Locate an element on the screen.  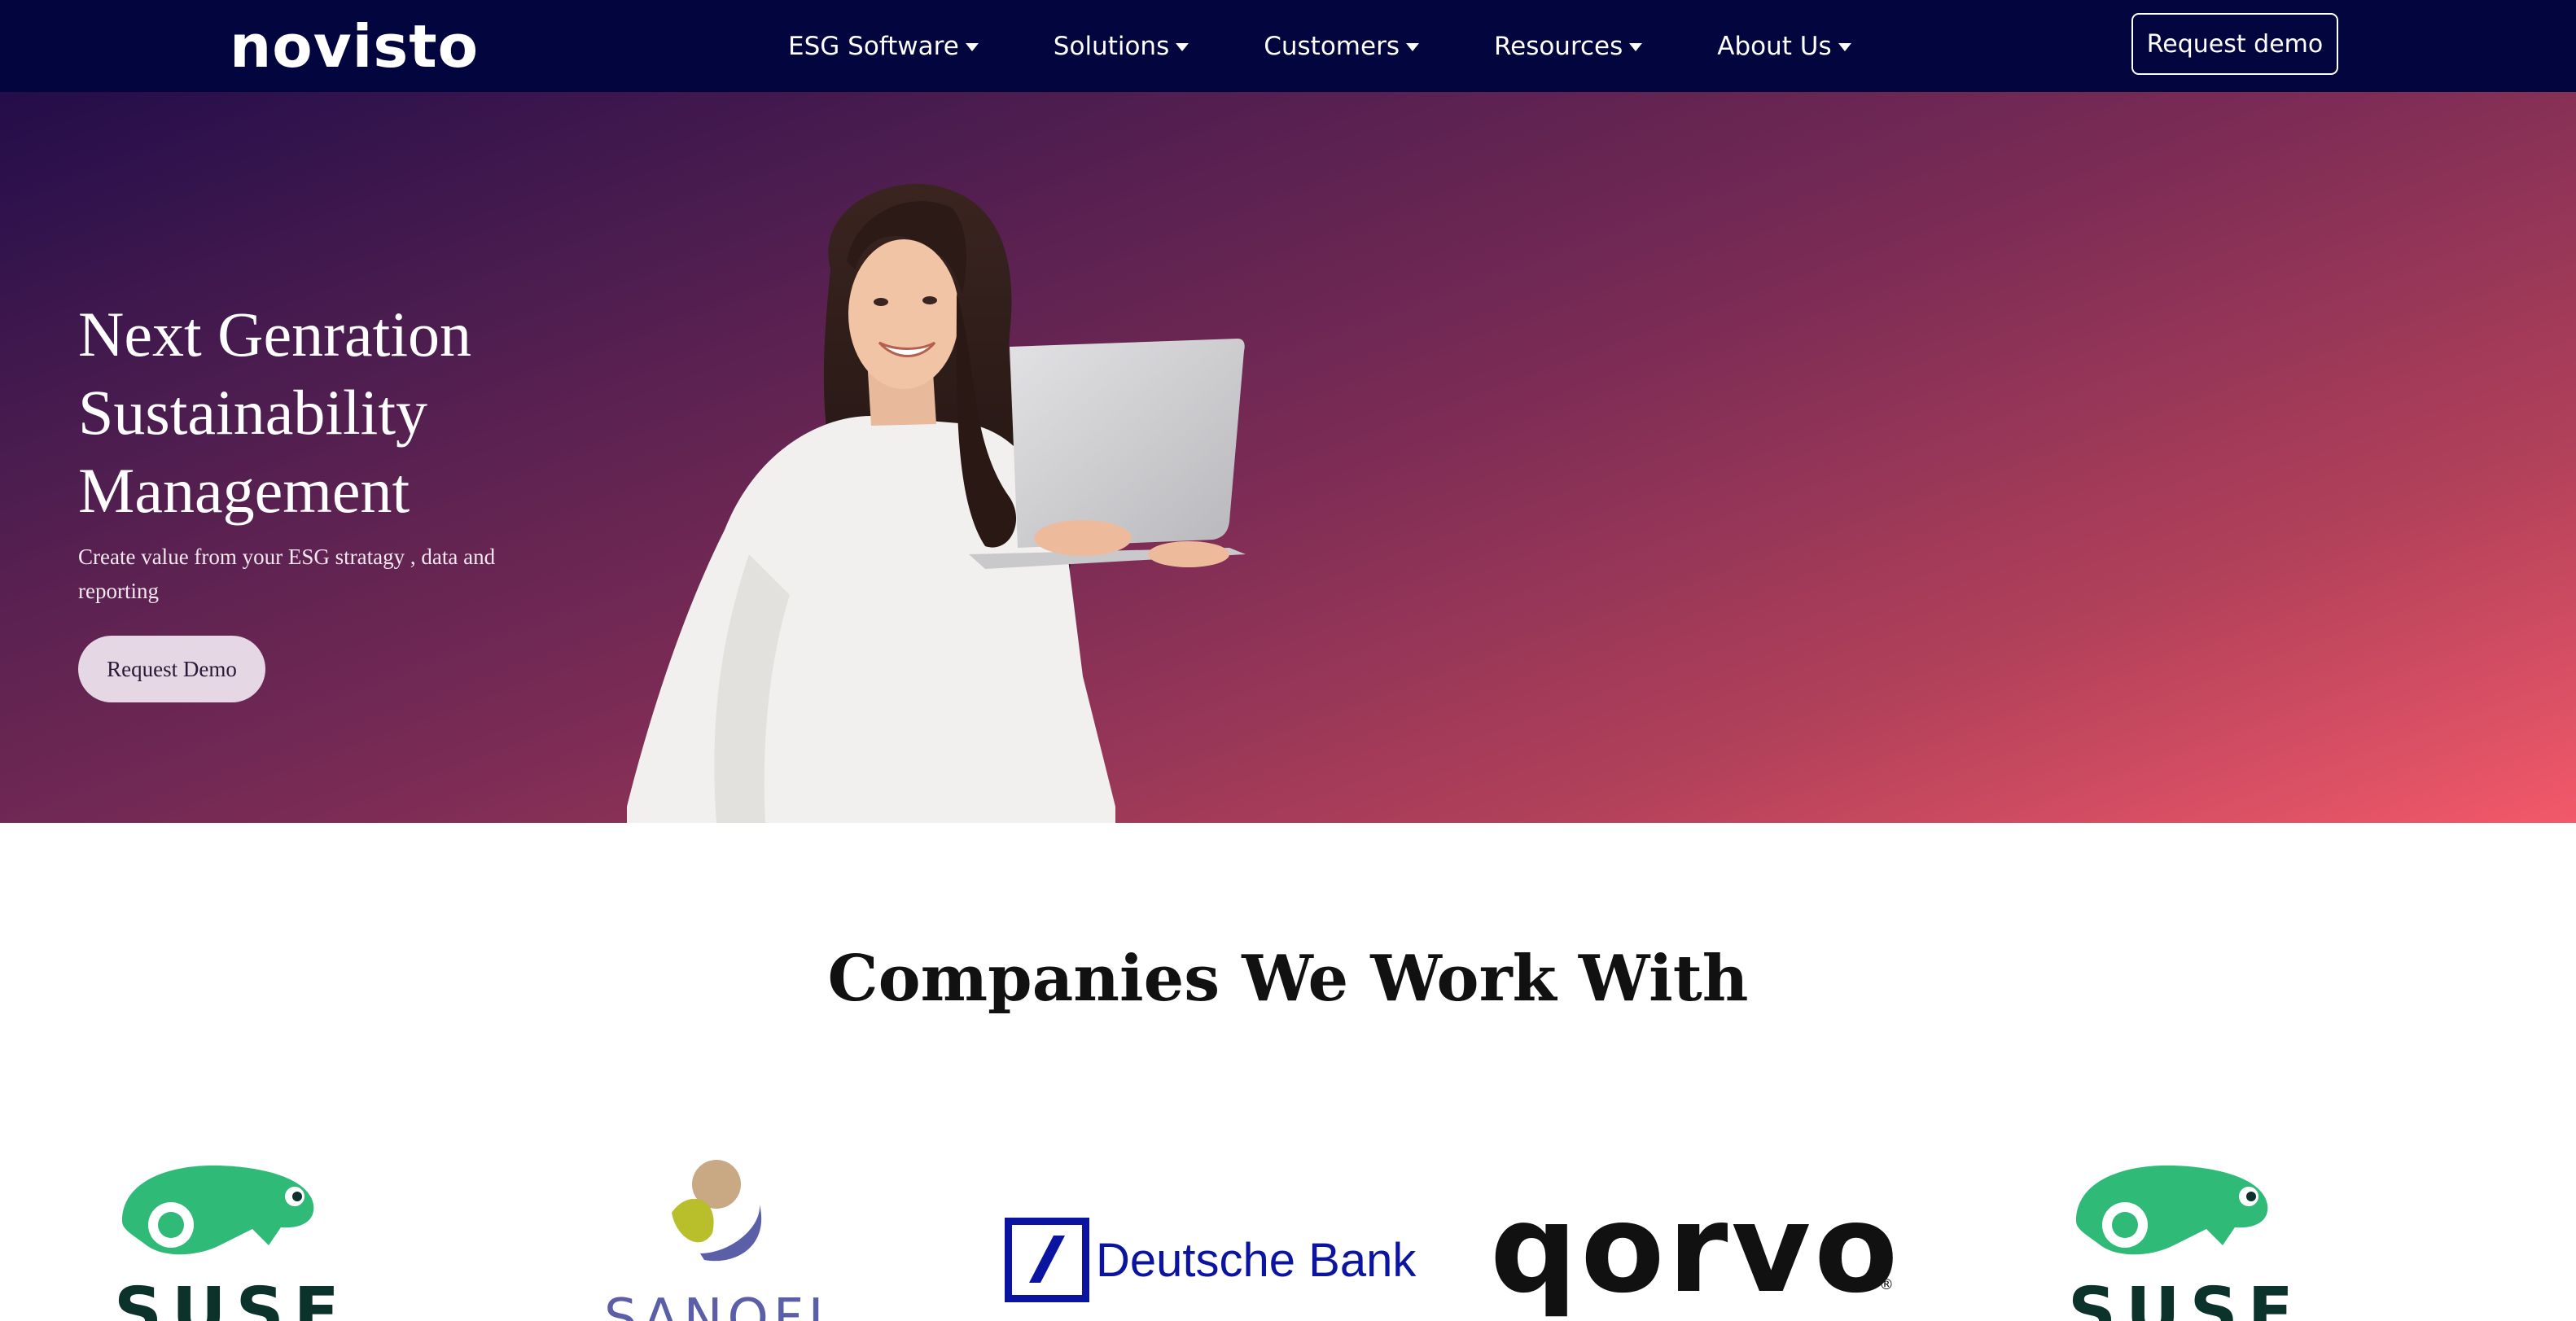
registered-mark: ® is located at coordinates (1886, 1284).